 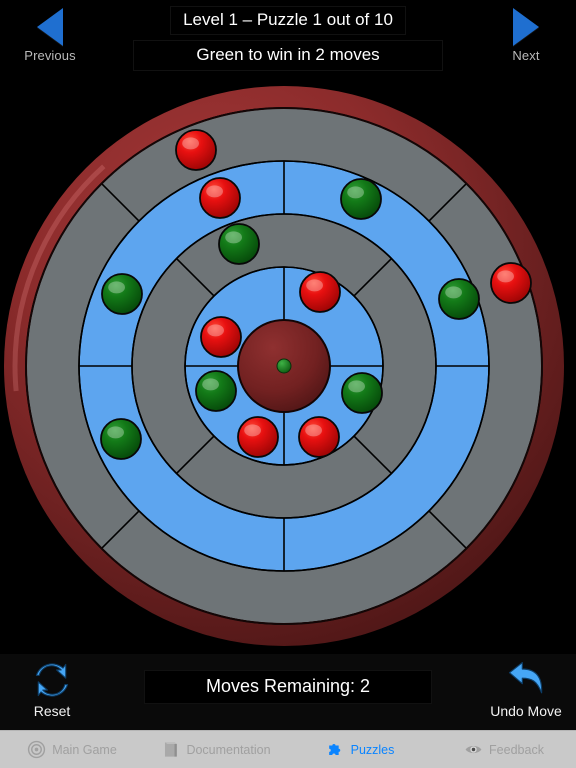 I want to click on undo-move-button: Undo Move, so click(x=526, y=688).